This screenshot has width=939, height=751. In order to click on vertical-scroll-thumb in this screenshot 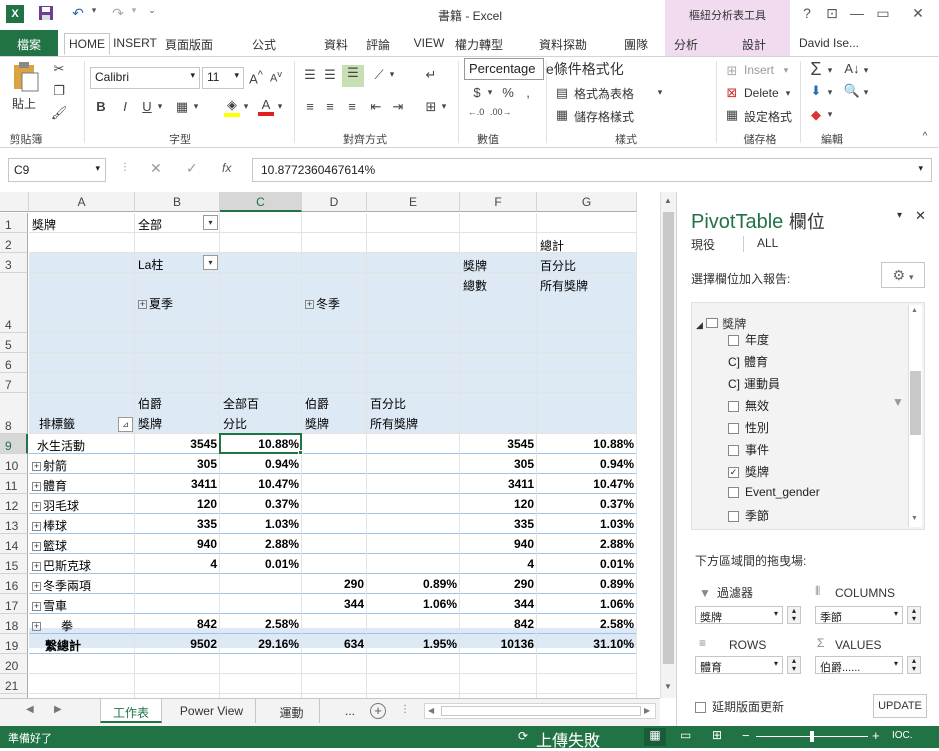, I will do `click(668, 438)`.